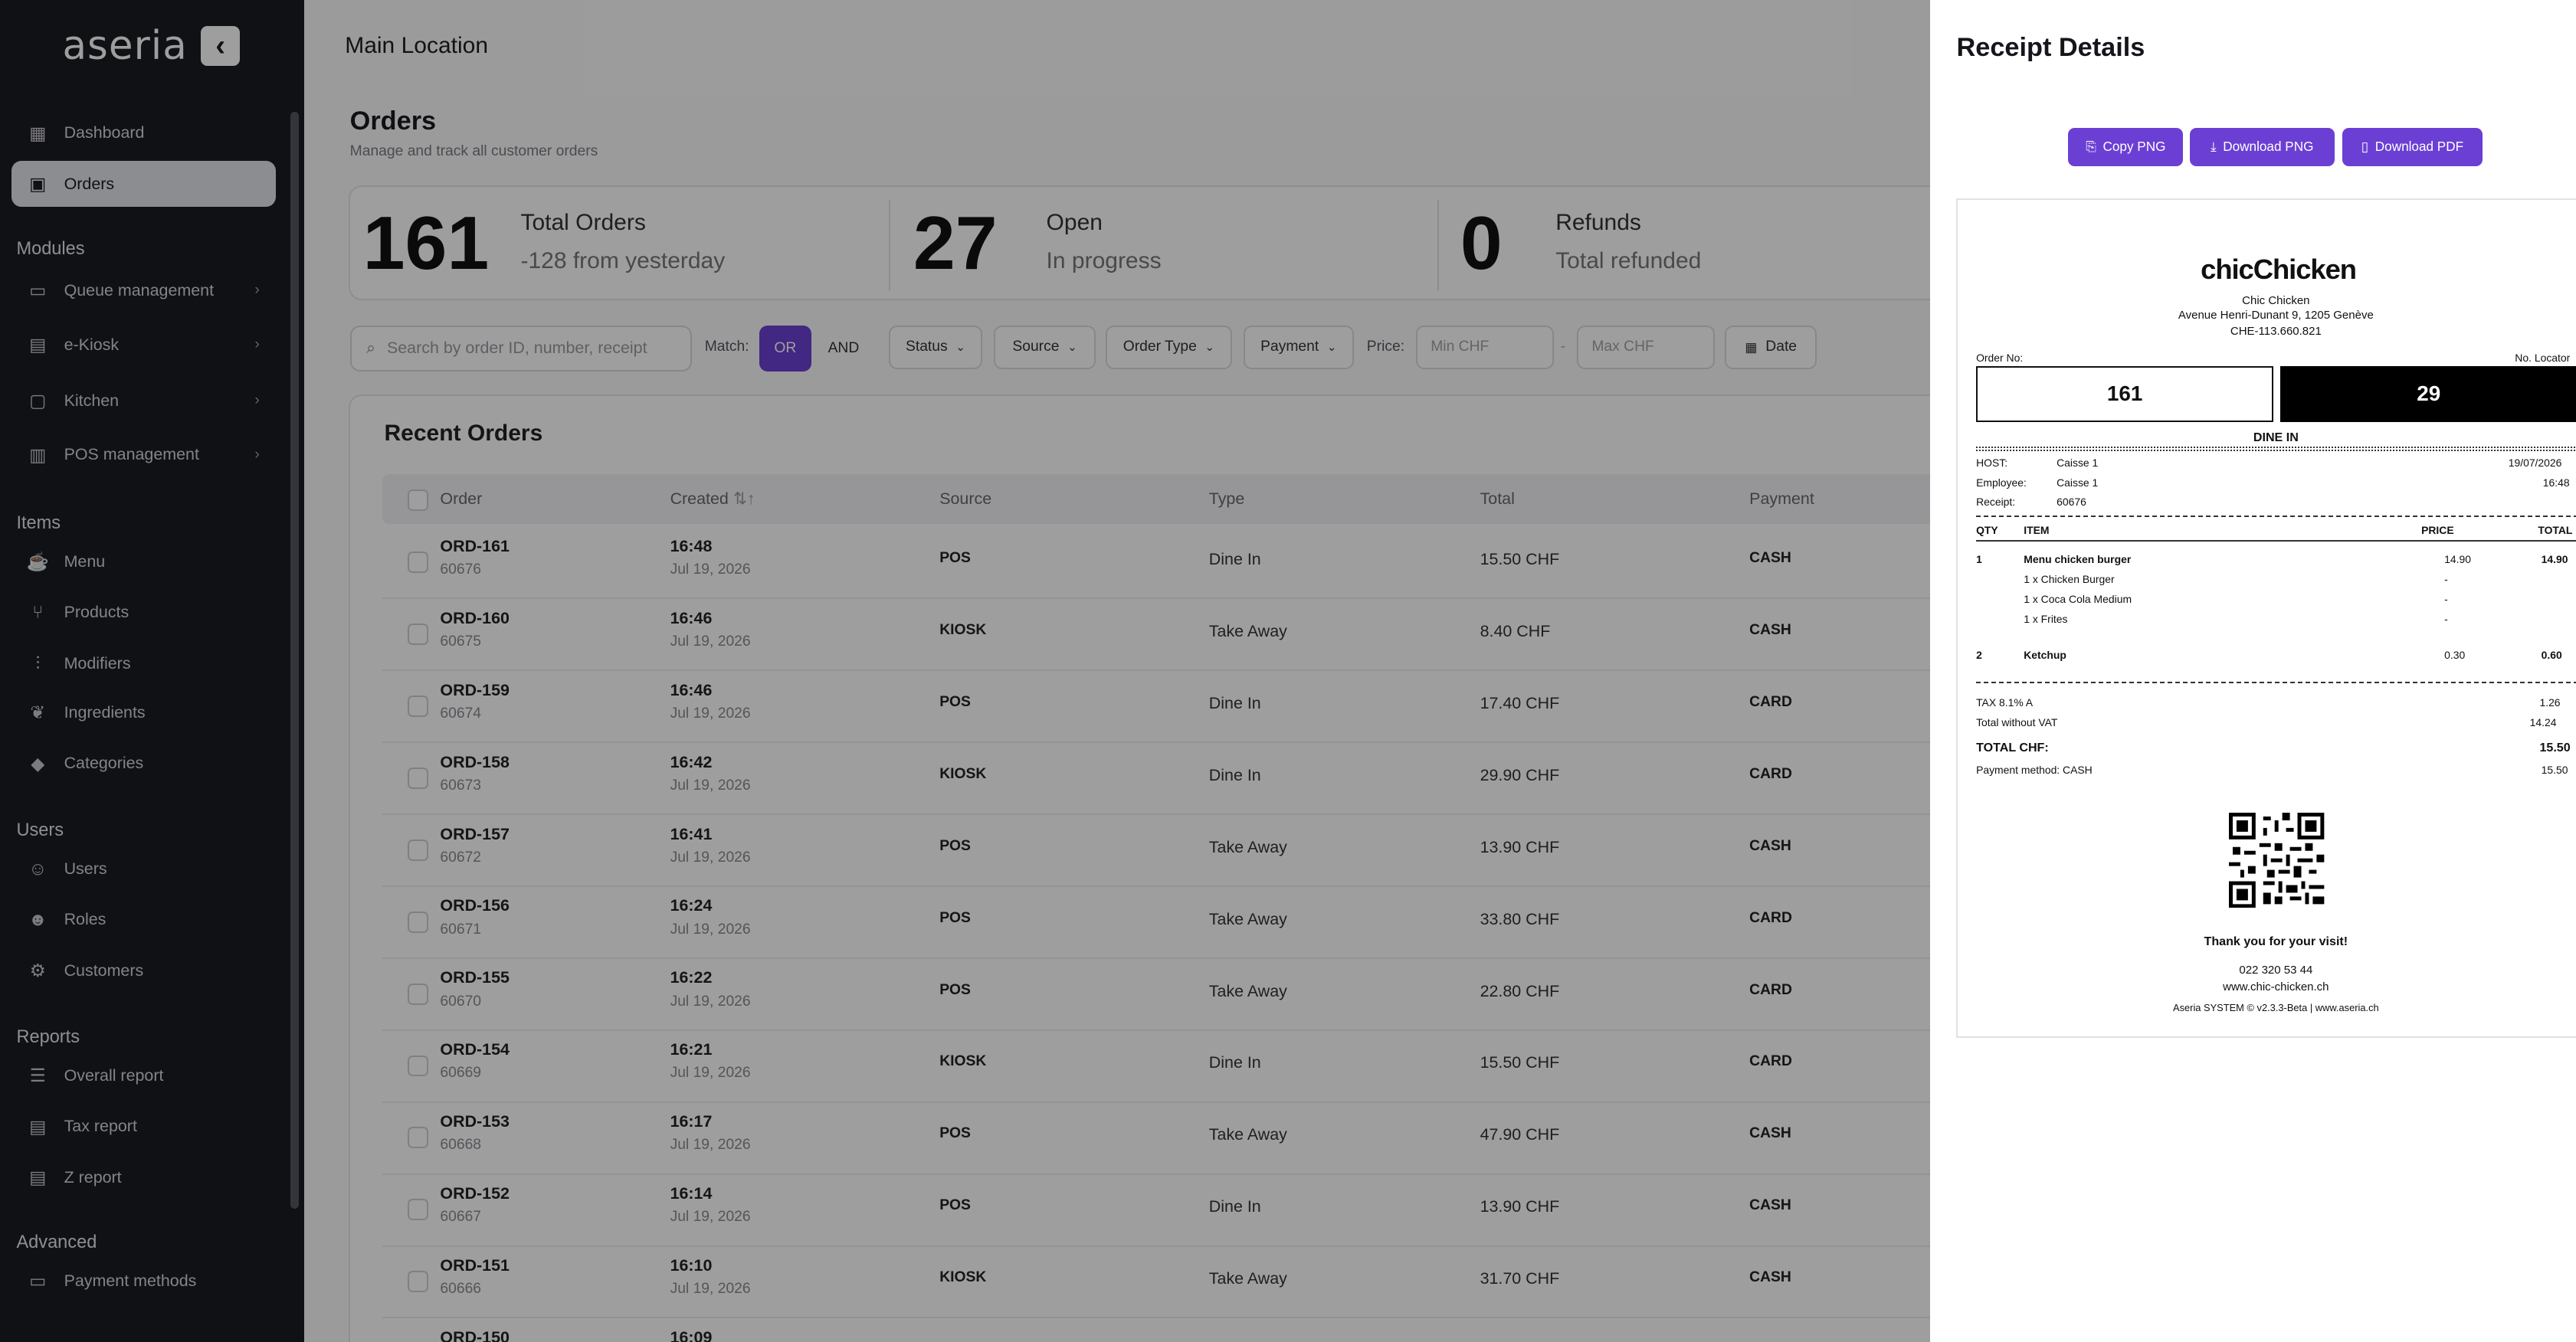 The width and height of the screenshot is (2576, 1342). Describe the element at coordinates (2427, 393) in the screenshot. I see `locator-box: 29` at that location.